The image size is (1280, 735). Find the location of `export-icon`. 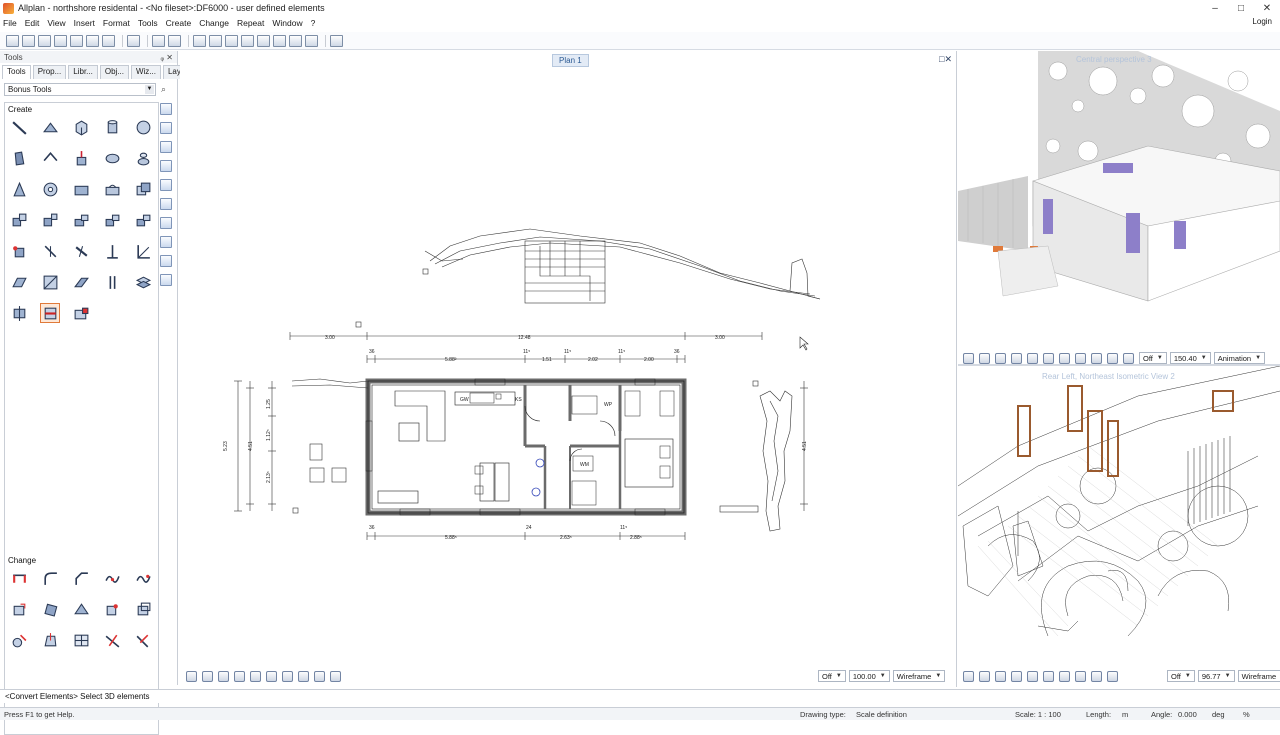

export-icon is located at coordinates (295, 40).